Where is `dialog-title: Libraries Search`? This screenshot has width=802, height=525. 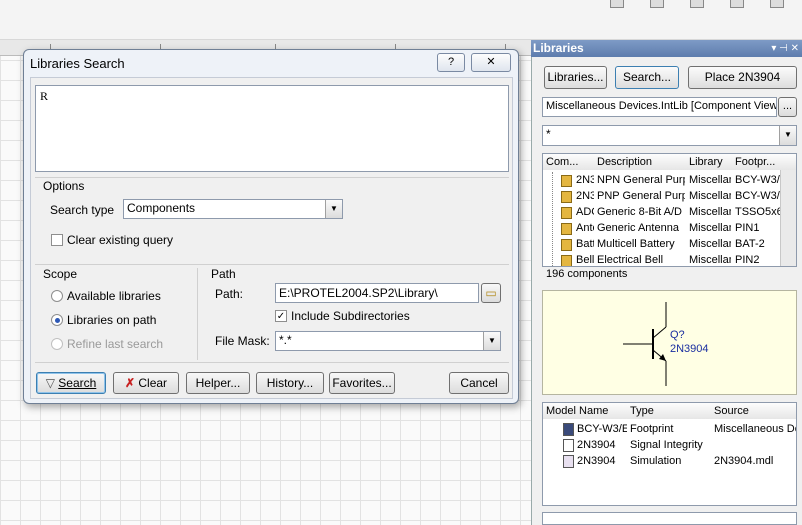
dialog-title: Libraries Search is located at coordinates (77, 63).